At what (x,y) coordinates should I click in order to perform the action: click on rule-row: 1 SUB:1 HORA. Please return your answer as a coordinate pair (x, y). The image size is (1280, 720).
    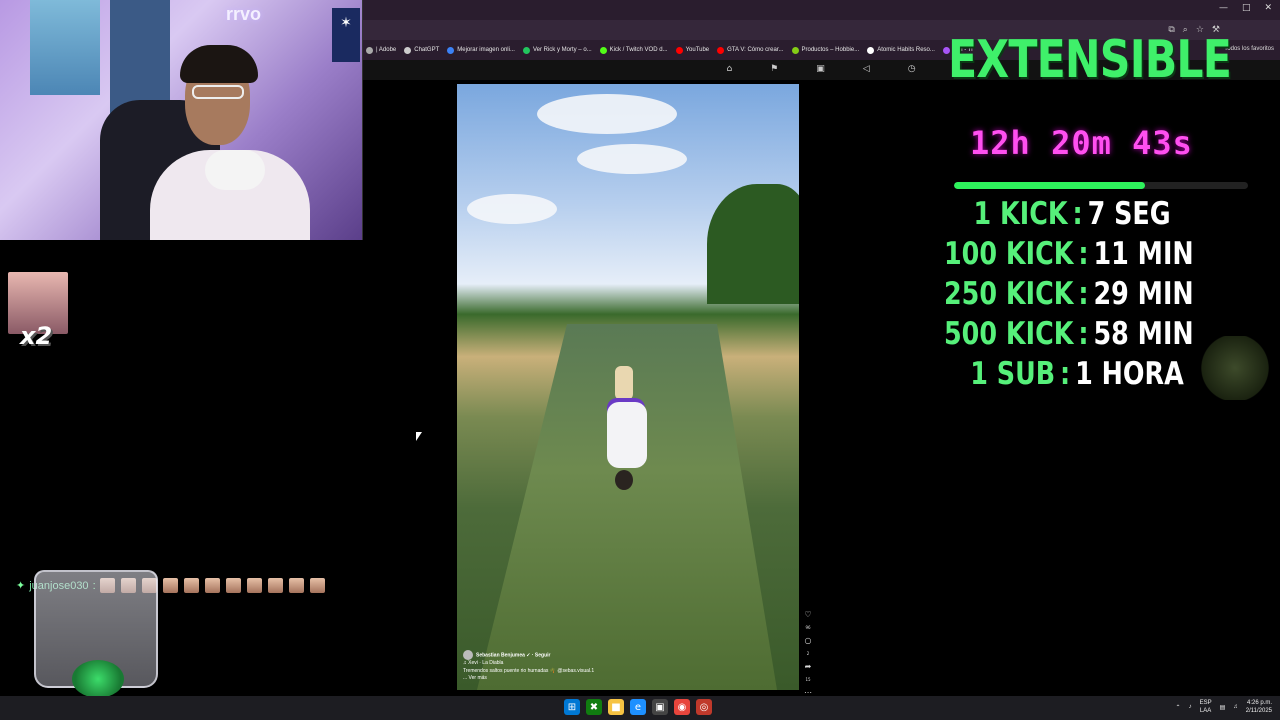
    Looking at the image, I should click on (1067, 374).